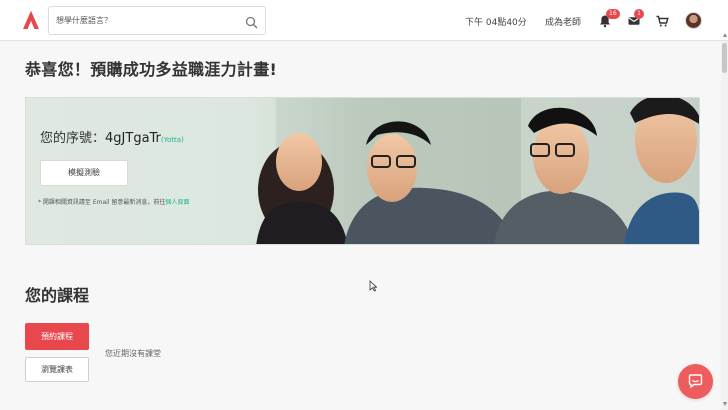 The width and height of the screenshot is (728, 410). What do you see at coordinates (177, 202) in the screenshot?
I see `profile-page-link: 個人頁面` at bounding box center [177, 202].